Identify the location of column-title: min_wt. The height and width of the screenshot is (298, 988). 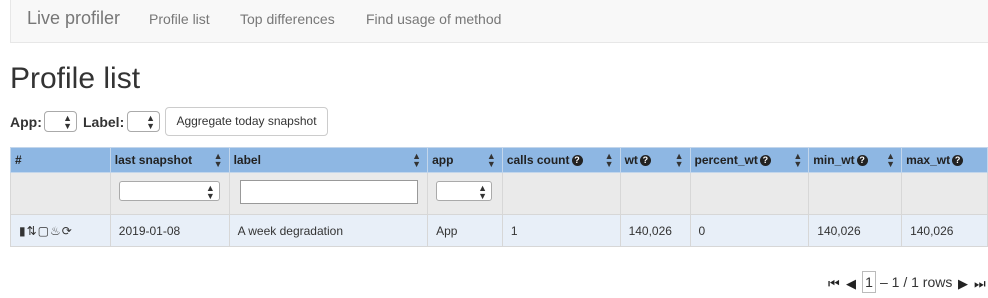
(834, 160).